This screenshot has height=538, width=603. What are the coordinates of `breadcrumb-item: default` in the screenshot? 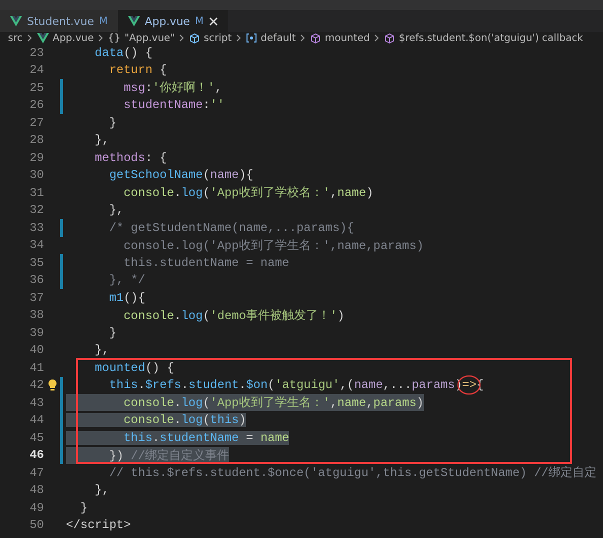 It's located at (278, 38).